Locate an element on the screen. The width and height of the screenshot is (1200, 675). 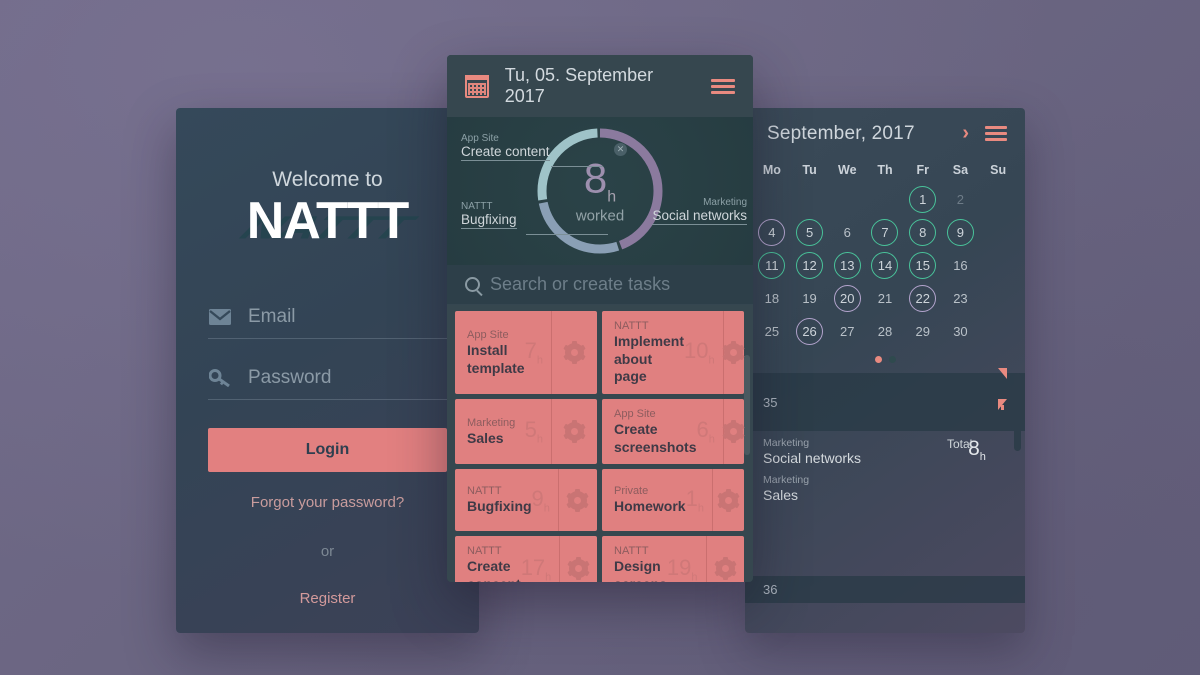
chart-label-bugfixing: NATTT Bugfixing is located at coordinates (534, 218).